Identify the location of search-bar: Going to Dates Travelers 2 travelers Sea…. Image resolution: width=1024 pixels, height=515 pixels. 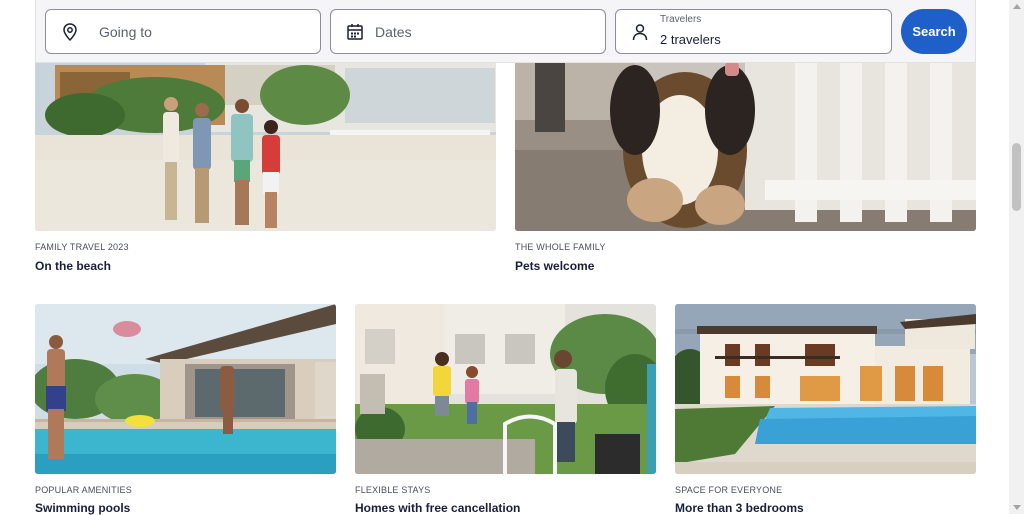
(505, 31).